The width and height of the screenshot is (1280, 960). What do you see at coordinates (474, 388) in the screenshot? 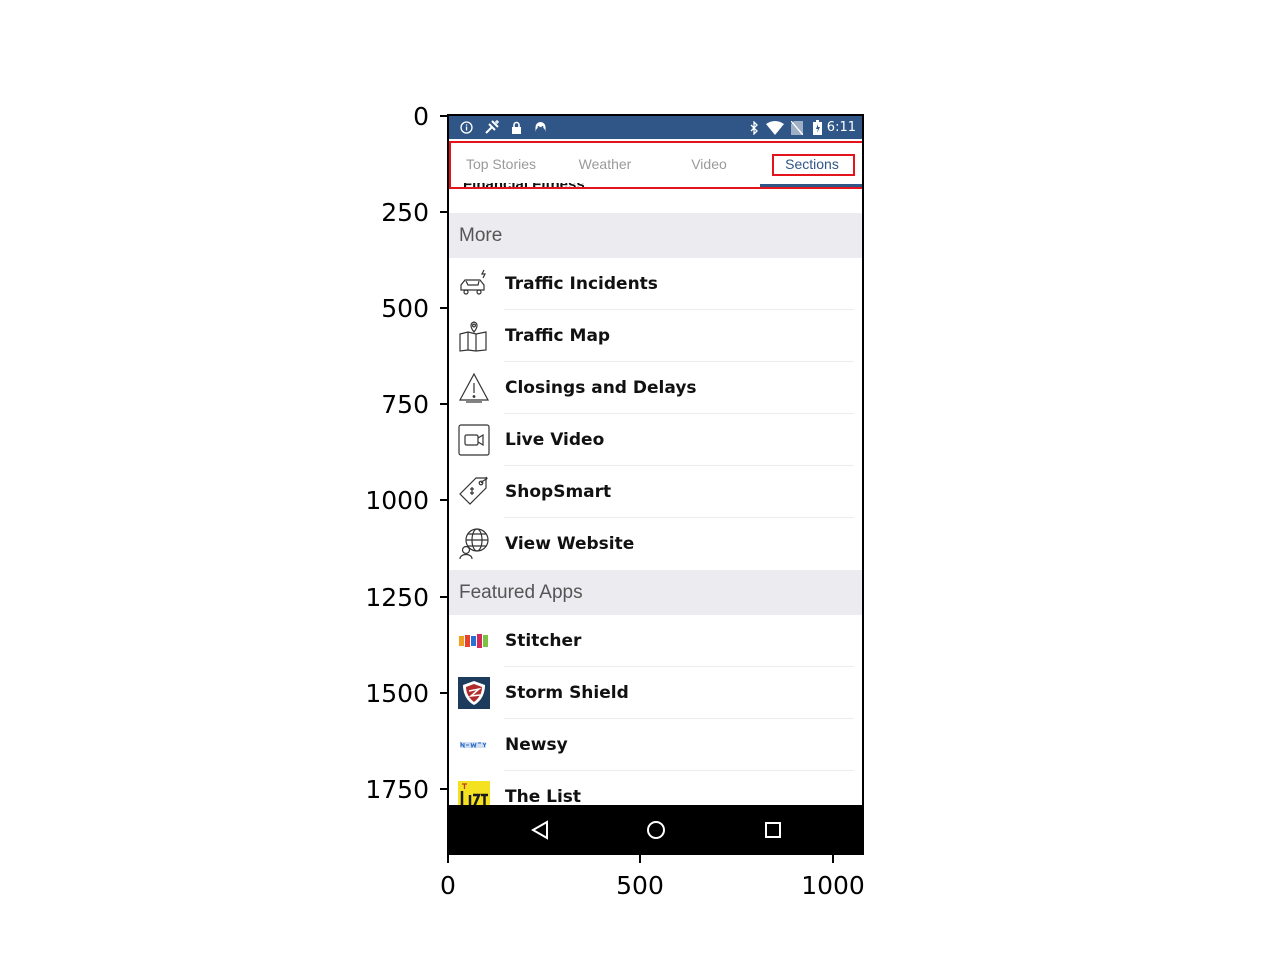
I see `warning-icon` at bounding box center [474, 388].